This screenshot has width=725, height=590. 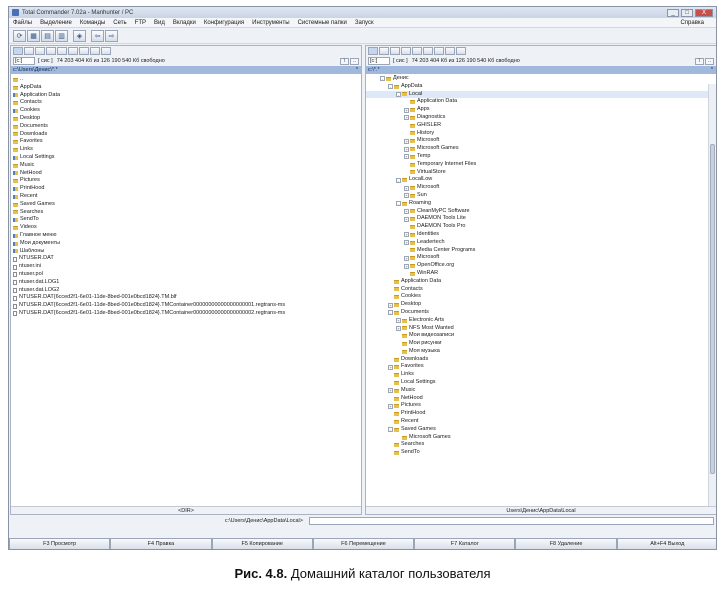 I want to click on menu-ftp: FTP, so click(x=140, y=23).